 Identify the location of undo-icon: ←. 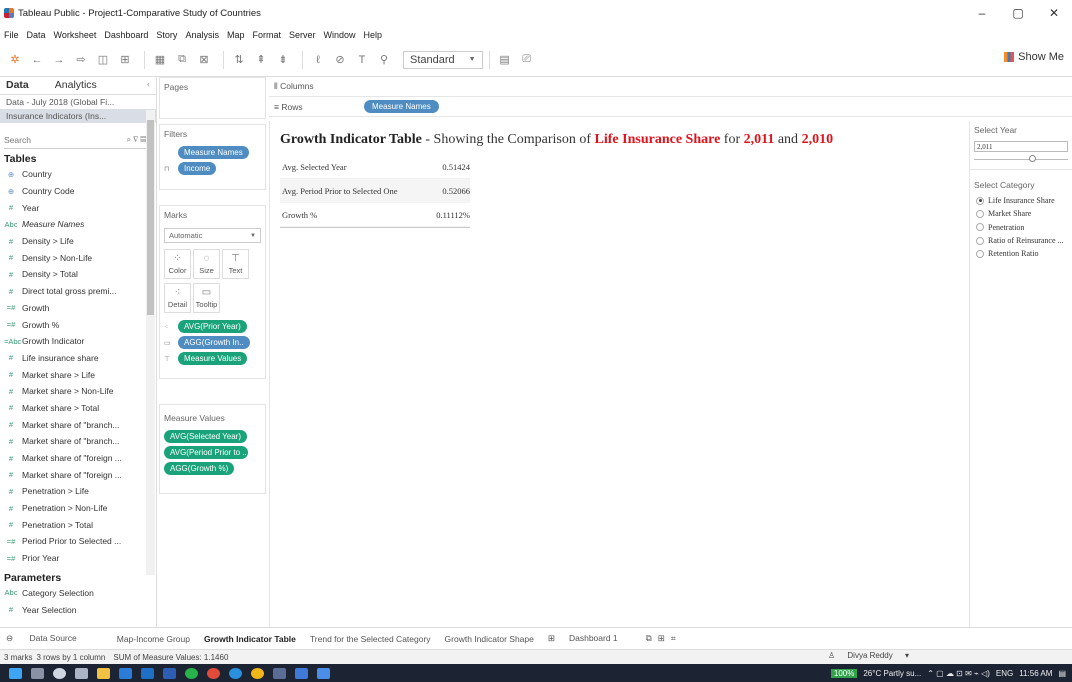
(37, 60).